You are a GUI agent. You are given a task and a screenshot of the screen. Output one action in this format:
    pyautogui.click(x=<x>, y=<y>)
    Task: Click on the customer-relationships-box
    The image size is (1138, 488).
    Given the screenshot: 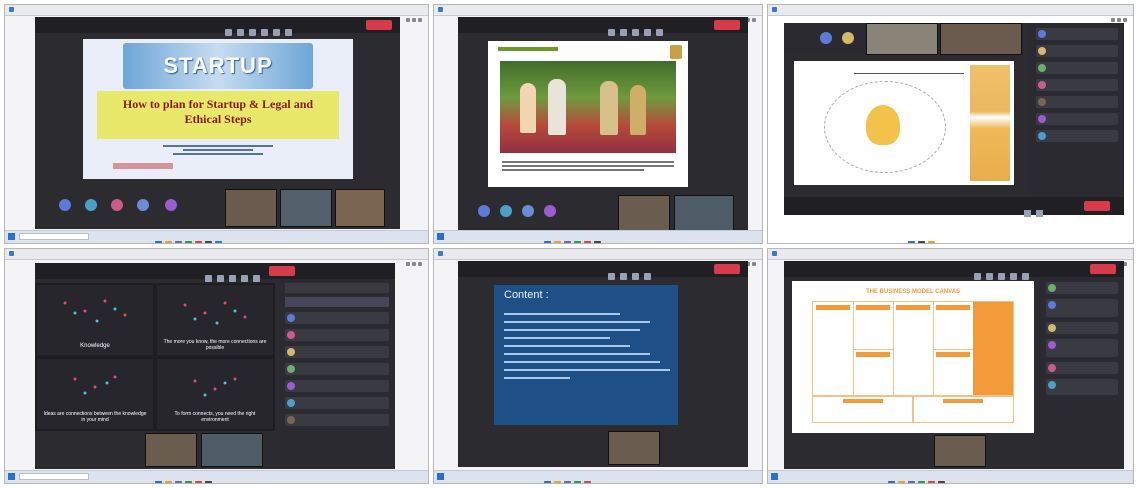 What is the action you would take?
    pyautogui.click(x=953, y=326)
    